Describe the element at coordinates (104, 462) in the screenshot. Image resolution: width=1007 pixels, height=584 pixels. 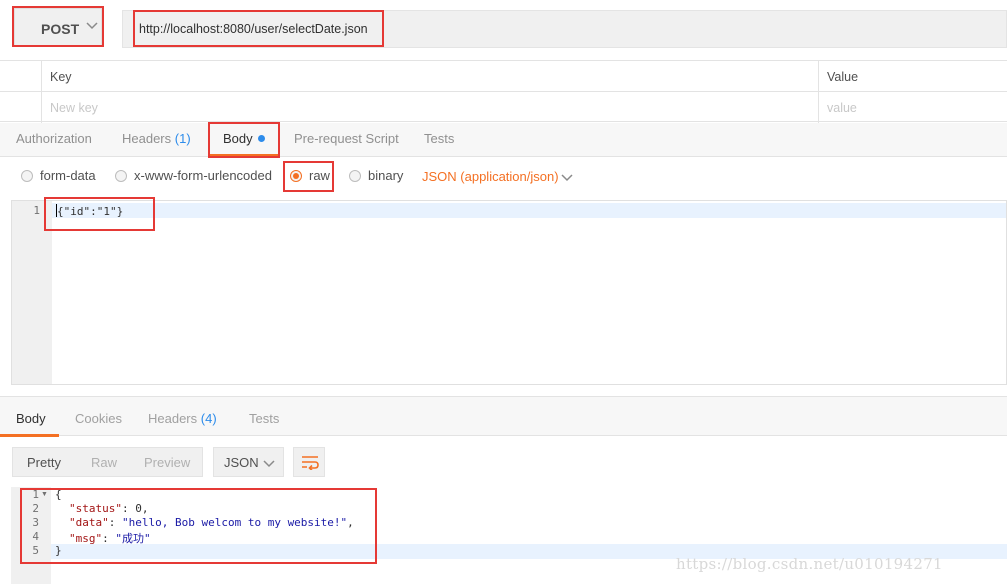
I see `raw-button: Raw` at that location.